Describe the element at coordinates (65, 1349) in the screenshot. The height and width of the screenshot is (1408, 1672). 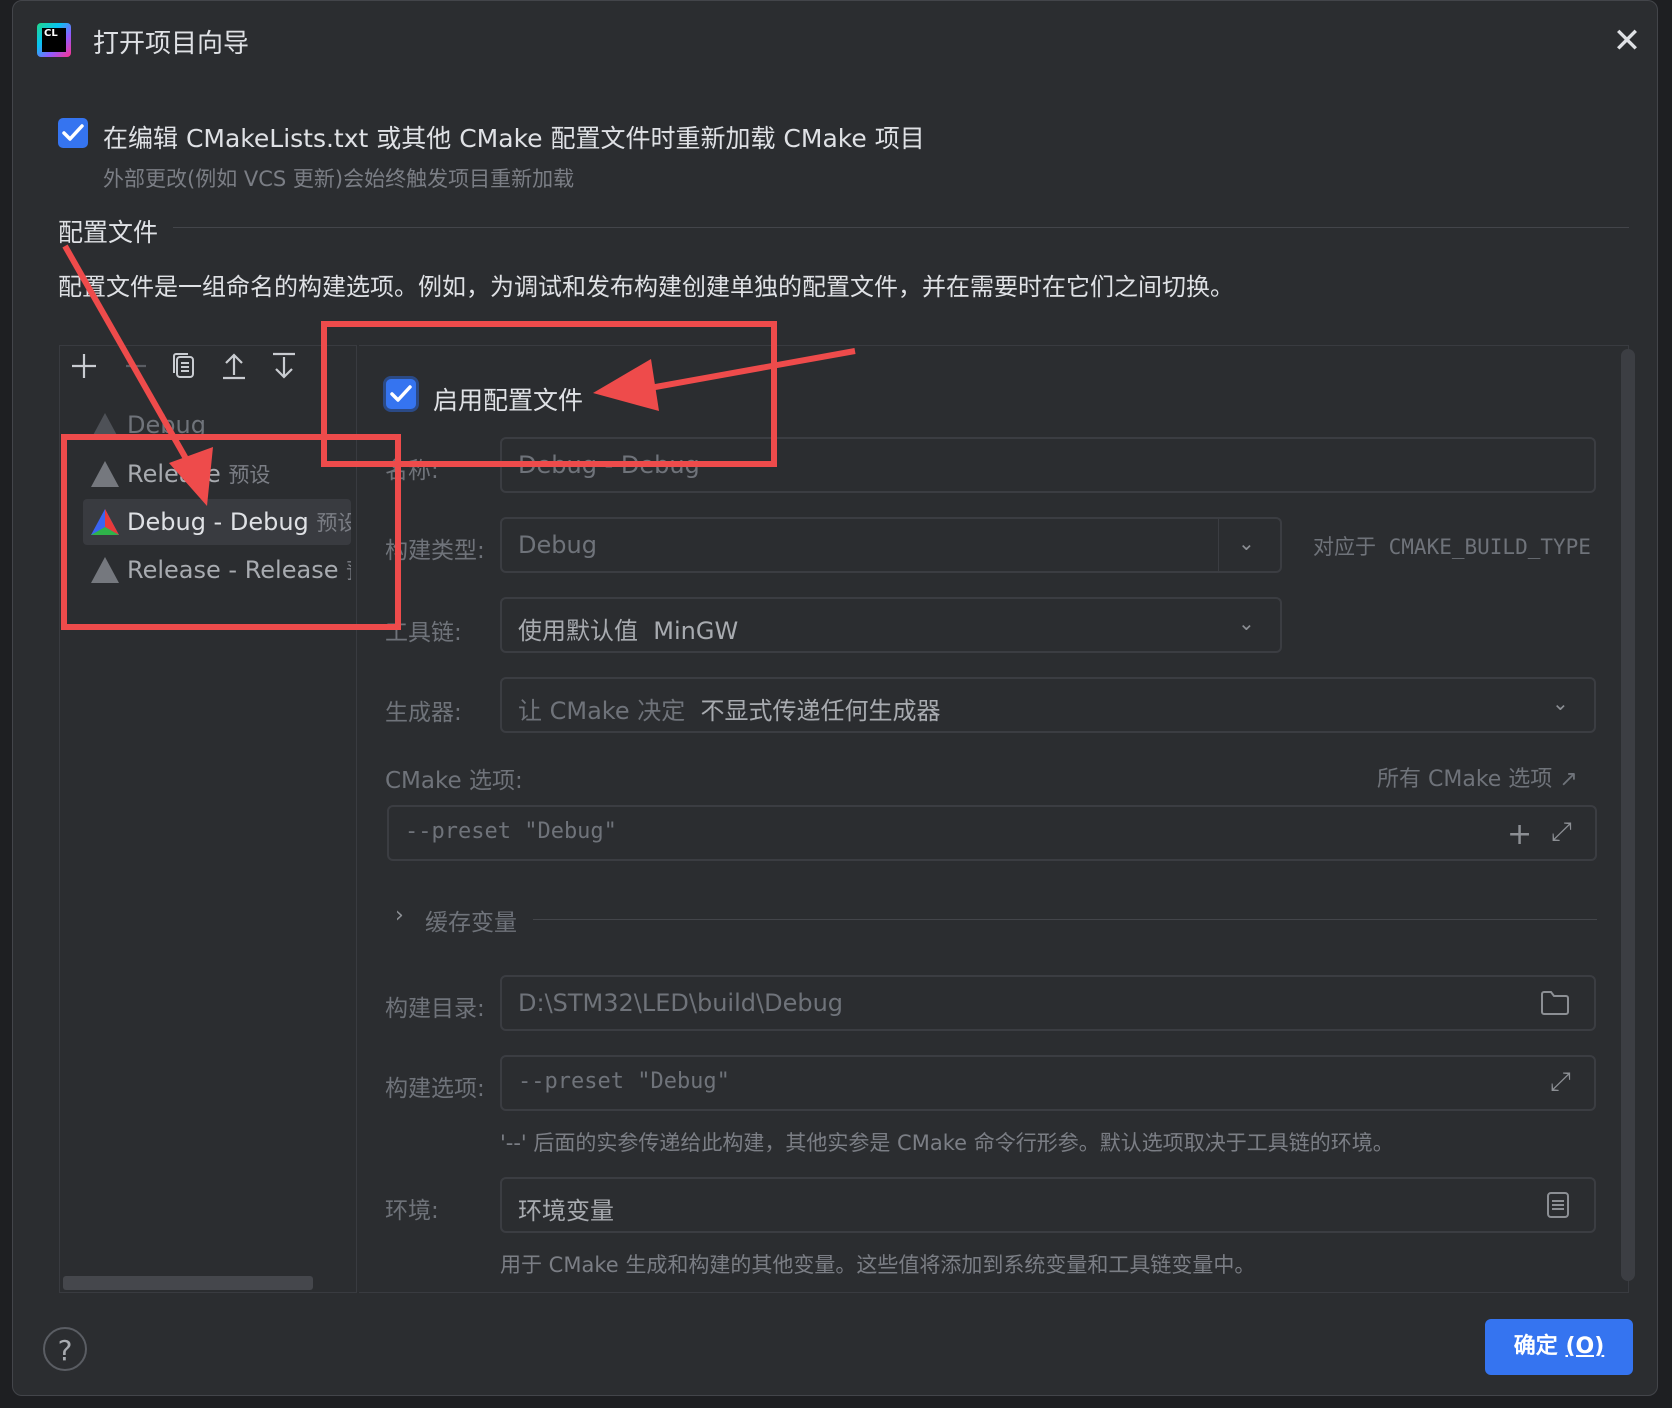
I see `help-button: ?` at that location.